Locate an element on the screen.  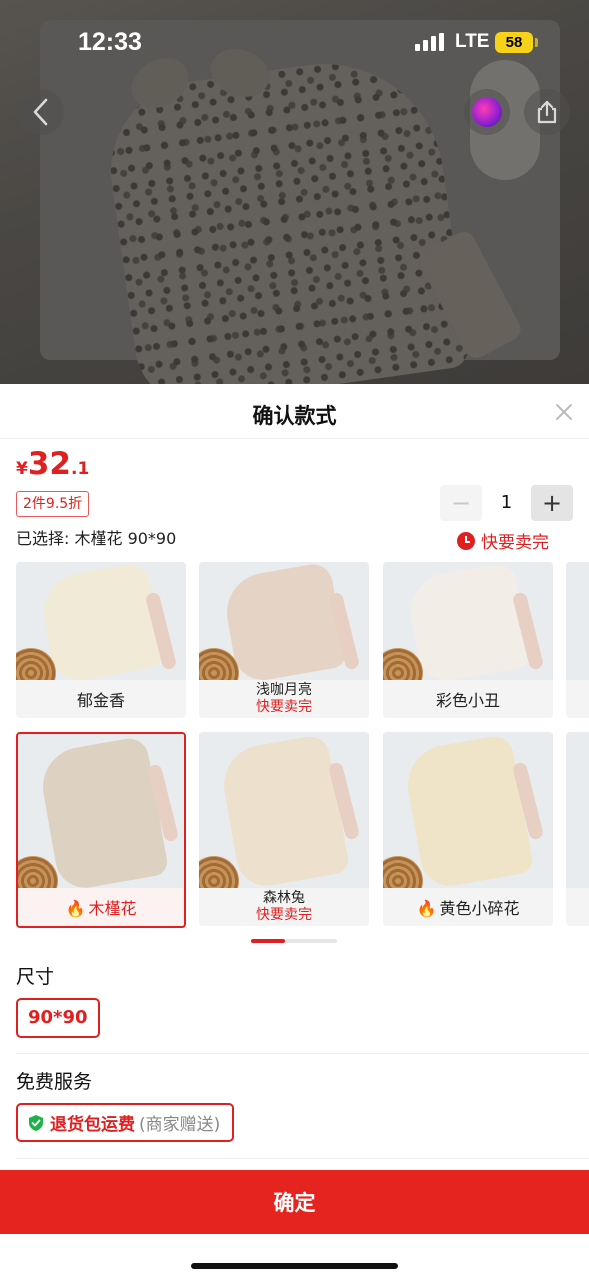
close-button is located at coordinates (564, 412).